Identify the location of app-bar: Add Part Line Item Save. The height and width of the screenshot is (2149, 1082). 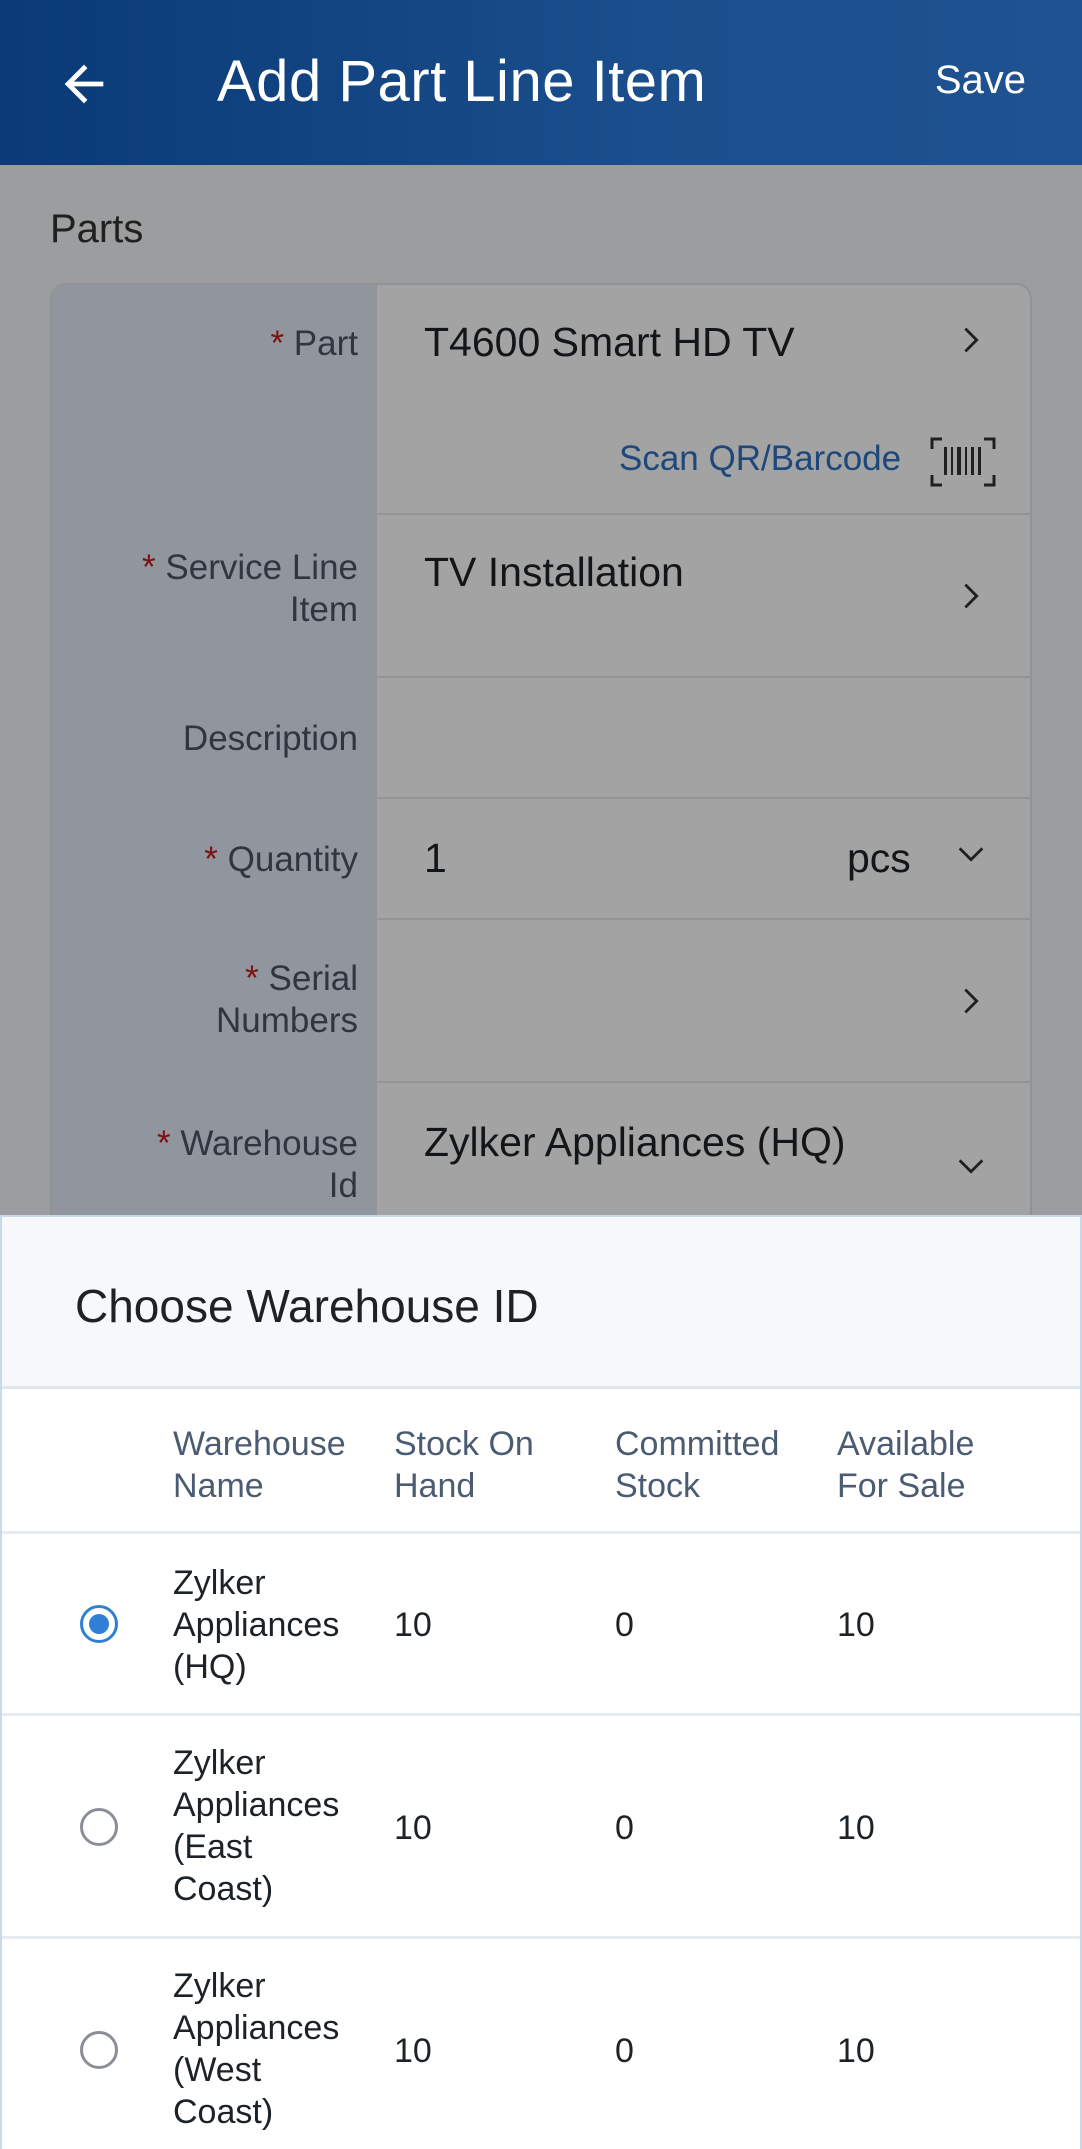
(541, 82).